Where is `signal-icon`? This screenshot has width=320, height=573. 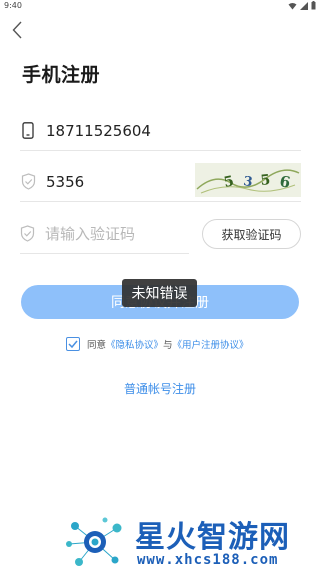 signal-icon is located at coordinates (304, 5).